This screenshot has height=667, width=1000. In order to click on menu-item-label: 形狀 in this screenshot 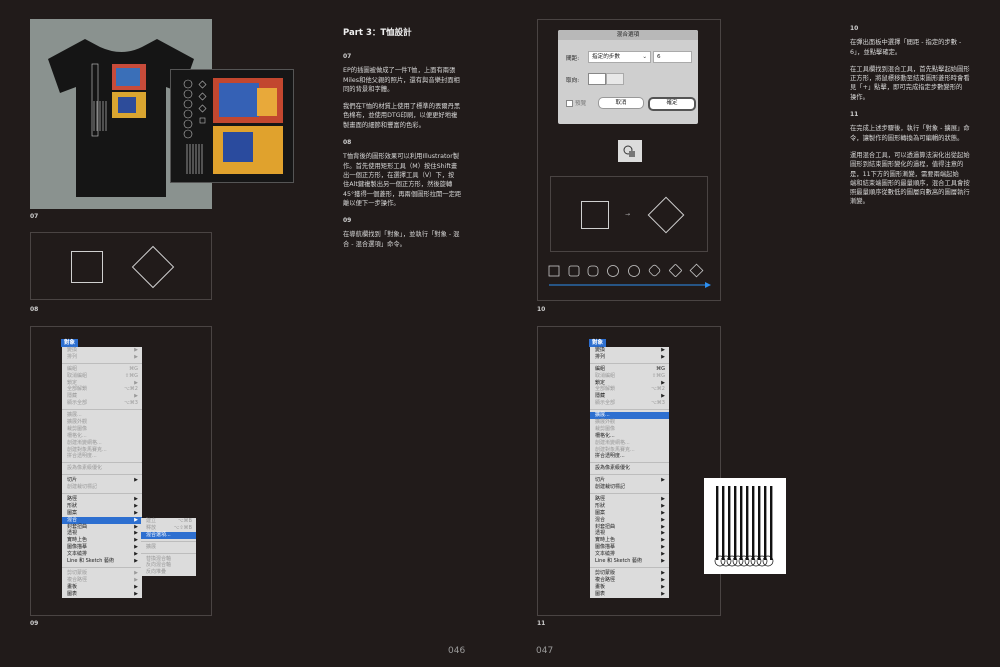, I will do `click(72, 505)`.